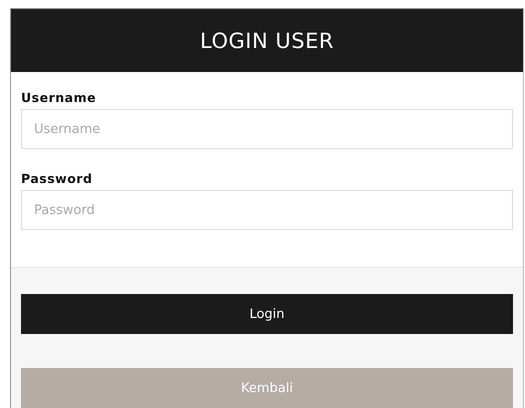 This screenshot has height=408, width=525. I want to click on input-field: Username, so click(267, 129).